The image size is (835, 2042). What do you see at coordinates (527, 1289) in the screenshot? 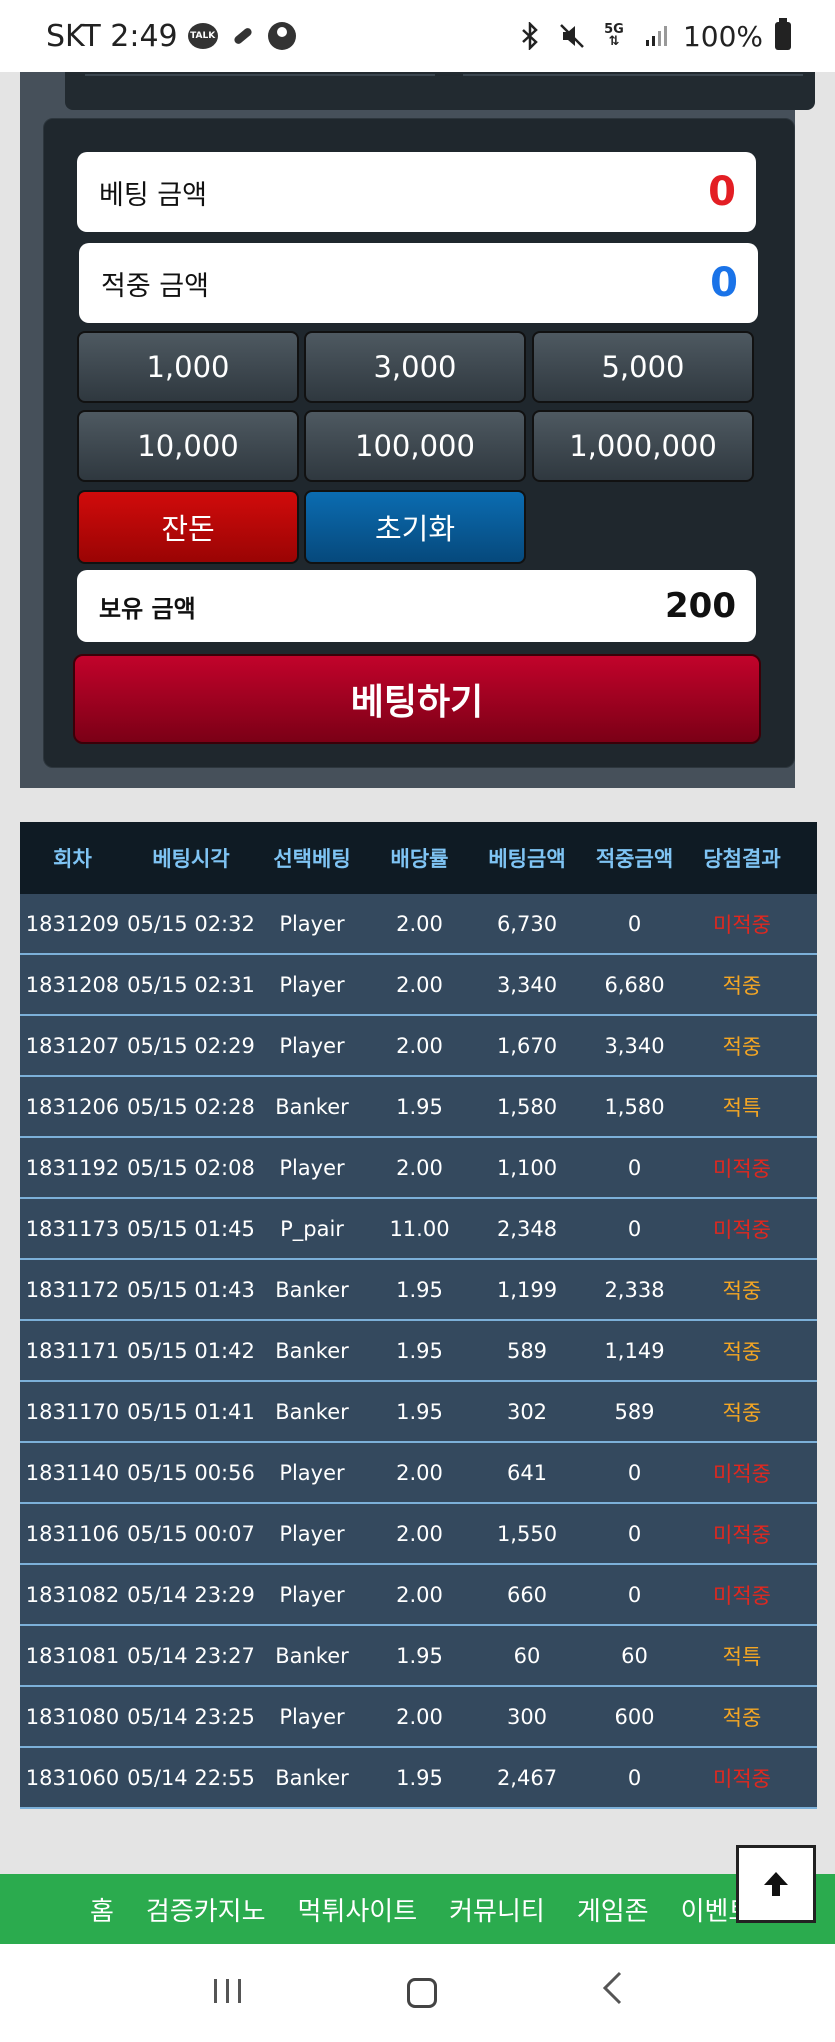
I see `bet-amount-cell: 1,199` at bounding box center [527, 1289].